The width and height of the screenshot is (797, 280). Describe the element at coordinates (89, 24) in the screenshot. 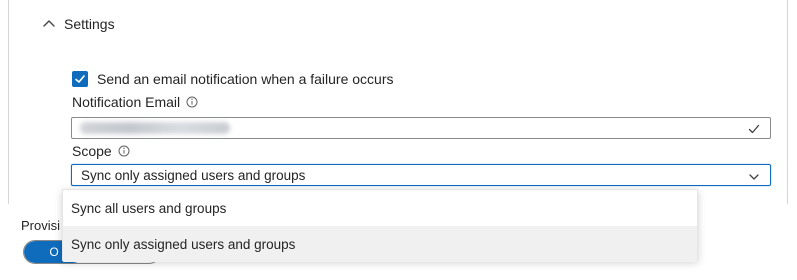

I see `settings-title: Settings` at that location.